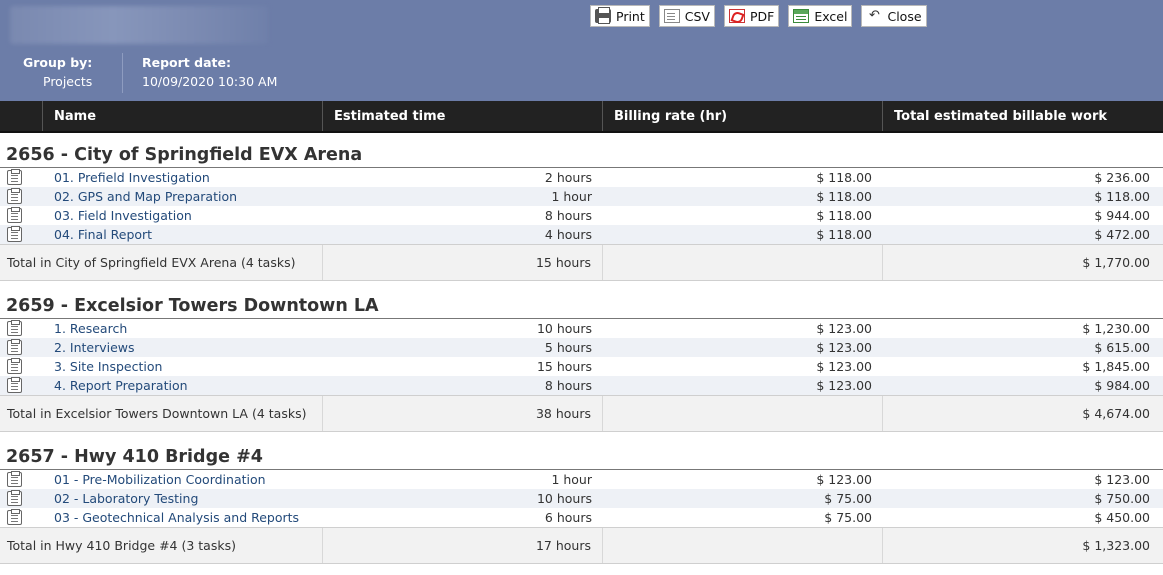 This screenshot has height=575, width=1163. I want to click on task-name-link: 02 - Laboratory Testing, so click(183, 498).